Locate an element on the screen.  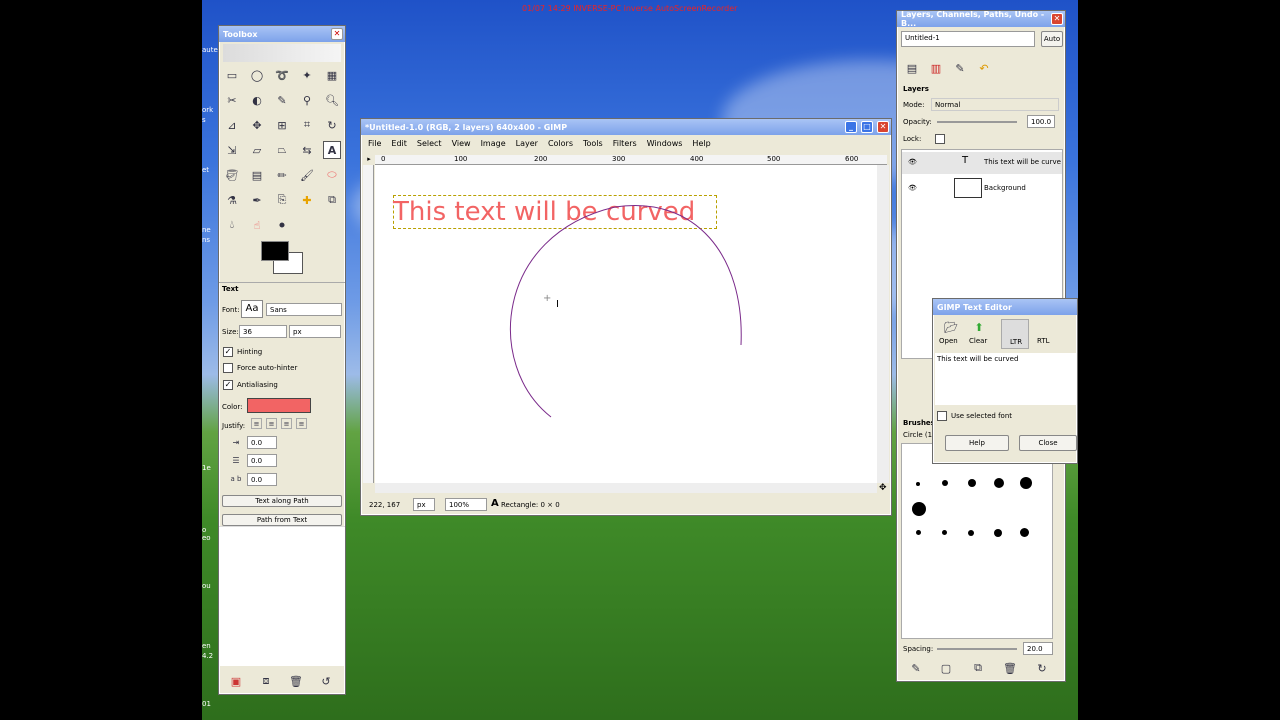
smudge-icon: ☝ is located at coordinates (257, 225).